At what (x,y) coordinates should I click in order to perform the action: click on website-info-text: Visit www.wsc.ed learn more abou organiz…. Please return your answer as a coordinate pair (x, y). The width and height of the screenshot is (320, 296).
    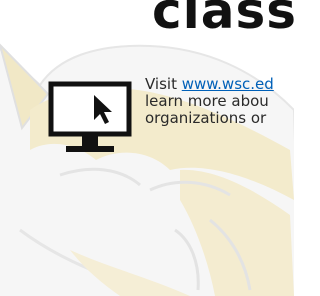
    Looking at the image, I should click on (219, 101).